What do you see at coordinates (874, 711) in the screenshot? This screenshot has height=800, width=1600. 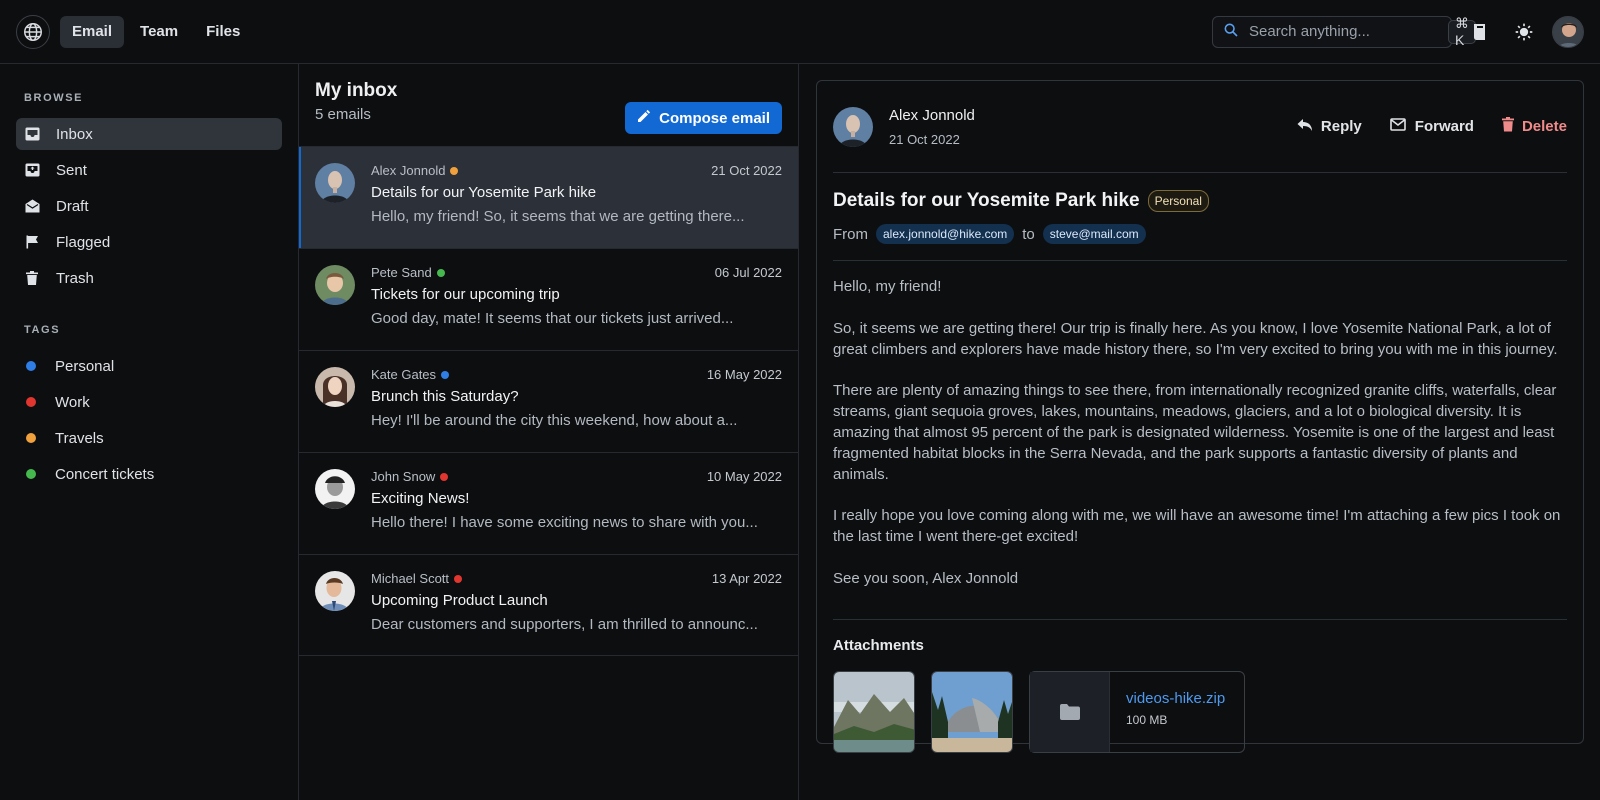 I see `attachment-image-valley` at bounding box center [874, 711].